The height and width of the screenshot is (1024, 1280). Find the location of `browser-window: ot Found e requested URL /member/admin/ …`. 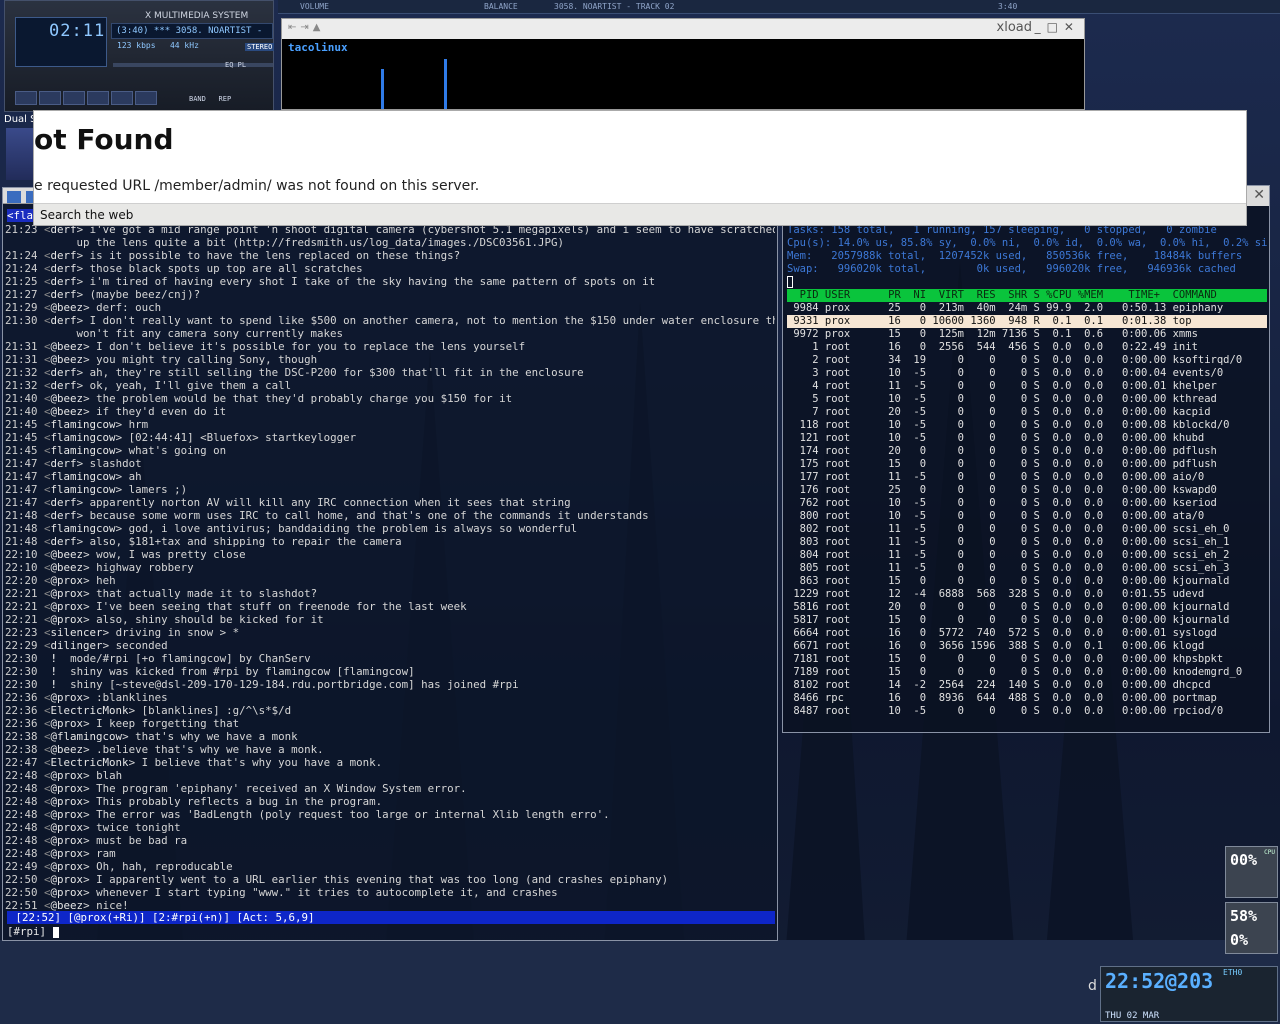

browser-window: ot Found e requested URL /member/admin/ … is located at coordinates (640, 168).